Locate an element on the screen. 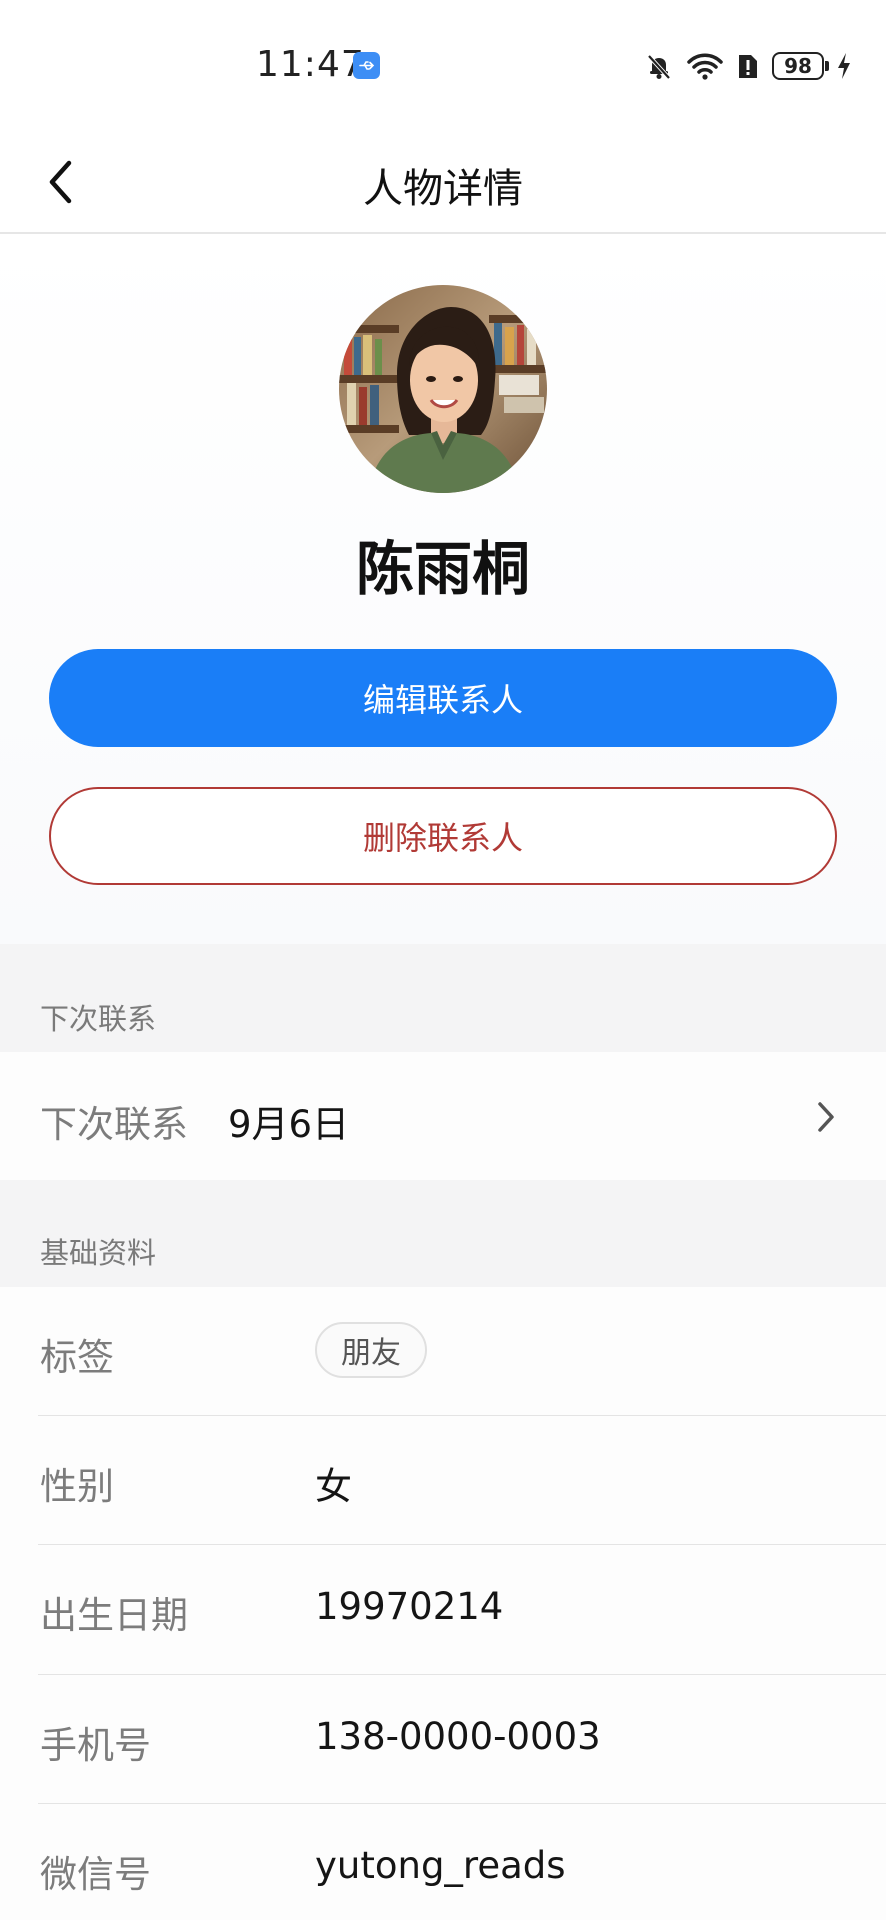  info-label: 标签 is located at coordinates (77, 1357).